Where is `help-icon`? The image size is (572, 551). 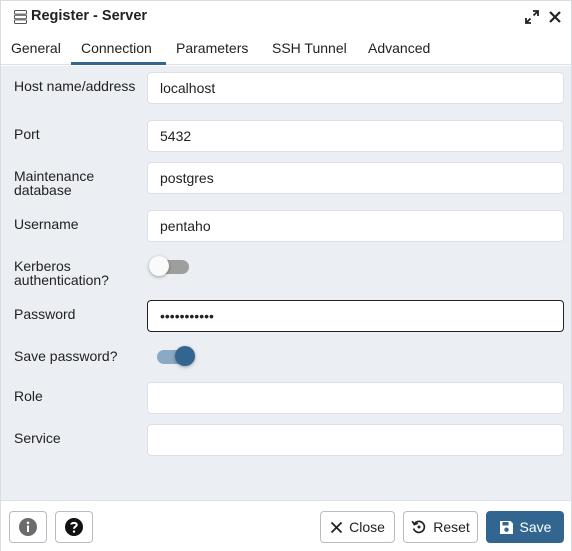
help-icon is located at coordinates (74, 527).